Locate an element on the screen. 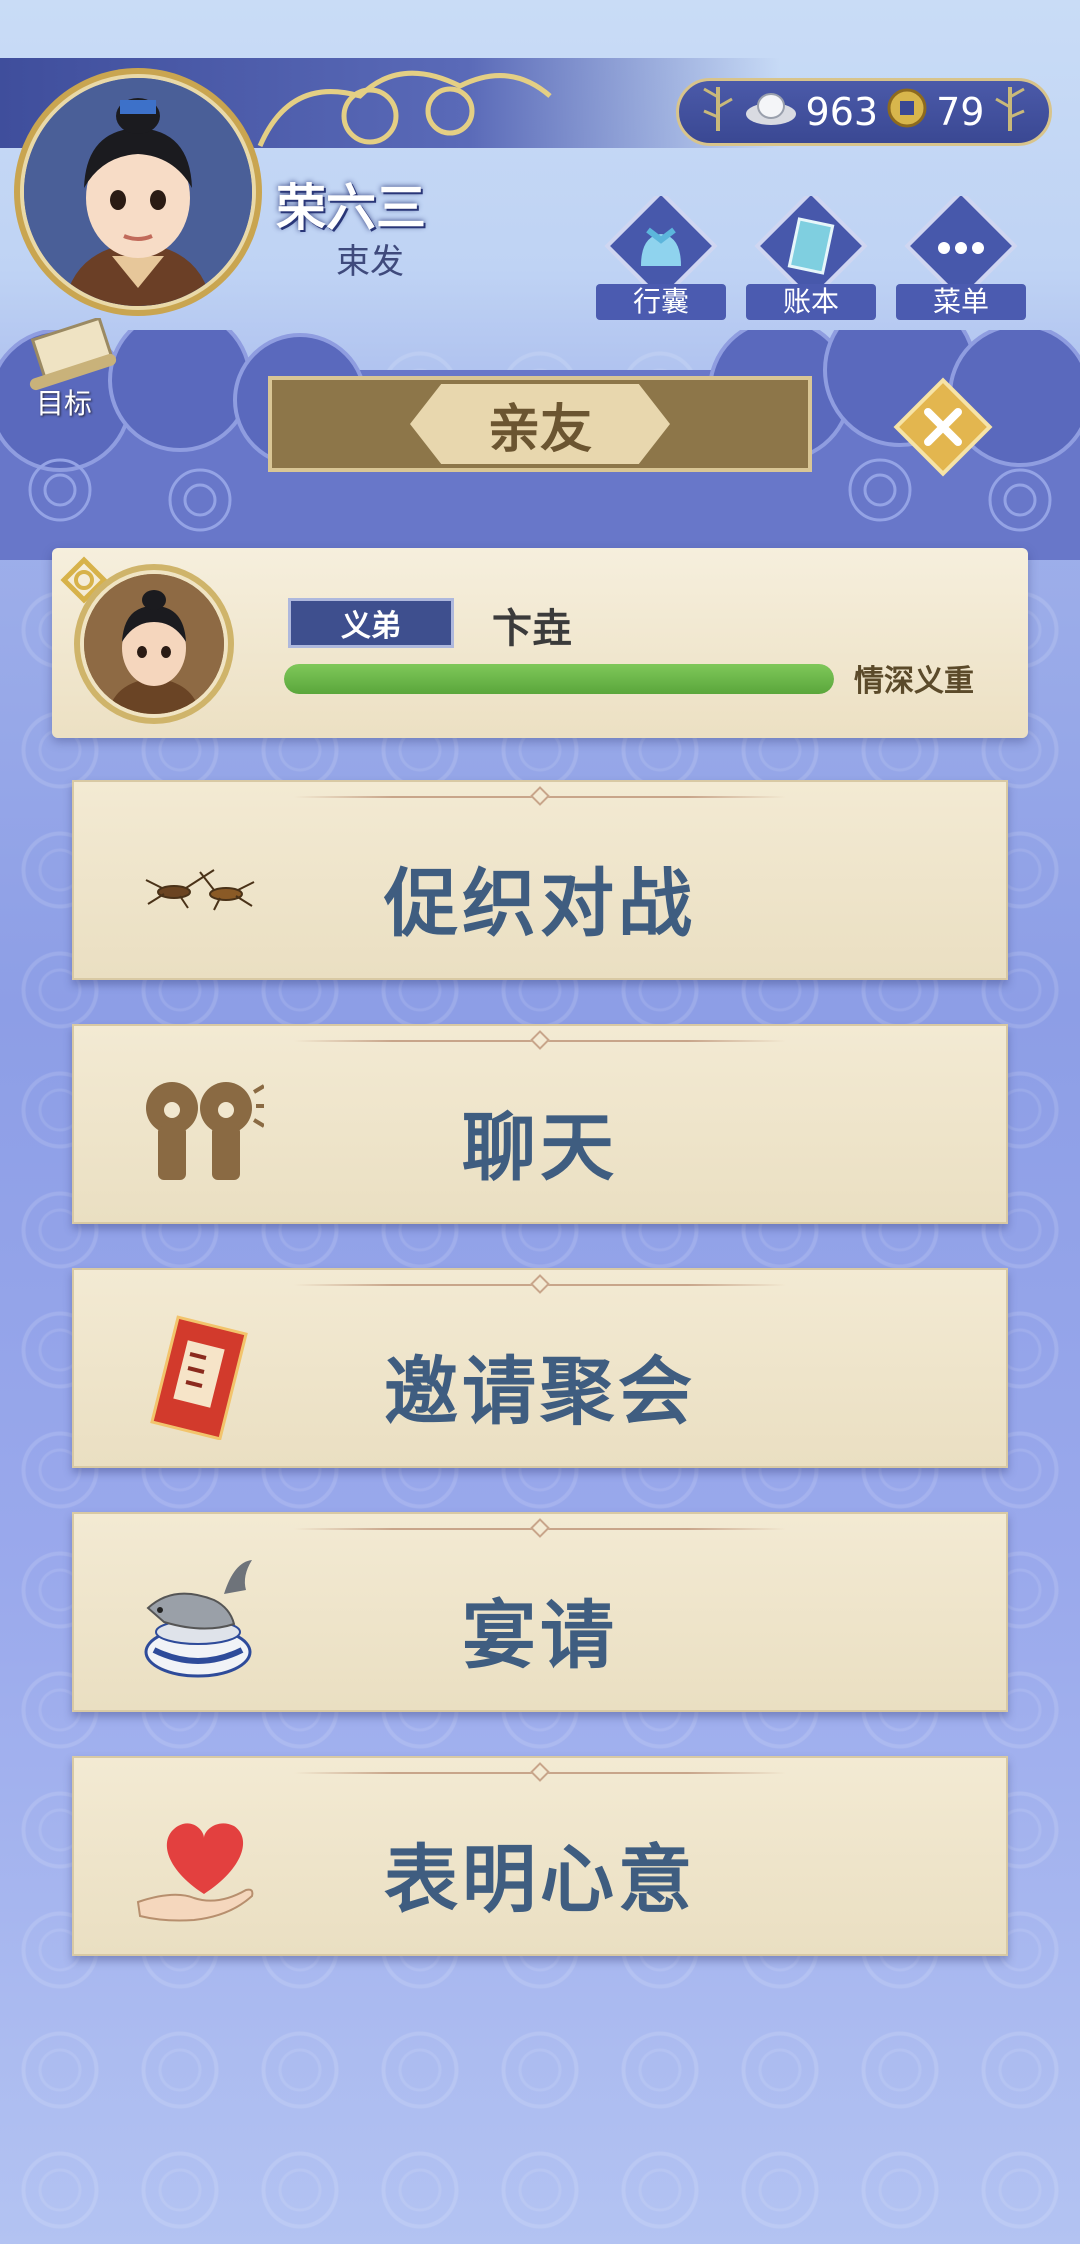 This screenshot has width=1080, height=2244. coin-amount: 79 is located at coordinates (960, 112).